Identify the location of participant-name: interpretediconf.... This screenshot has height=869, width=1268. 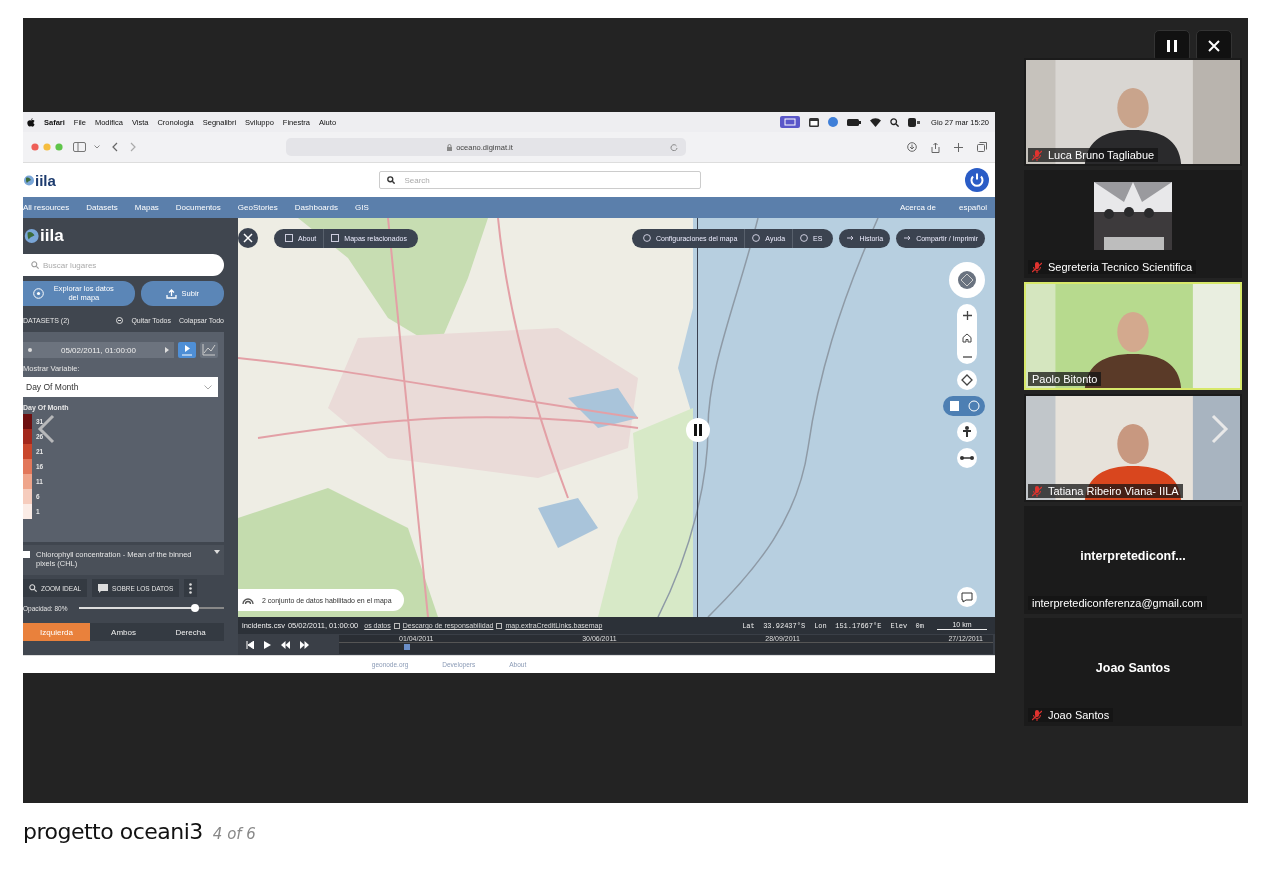
(1133, 556).